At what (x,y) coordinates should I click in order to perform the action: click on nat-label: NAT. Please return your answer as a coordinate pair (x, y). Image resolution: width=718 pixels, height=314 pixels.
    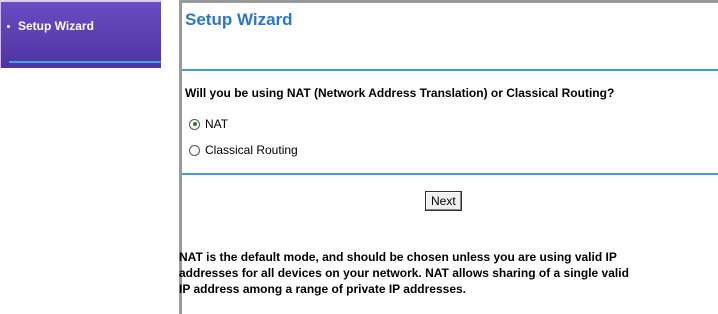
    Looking at the image, I should click on (217, 124).